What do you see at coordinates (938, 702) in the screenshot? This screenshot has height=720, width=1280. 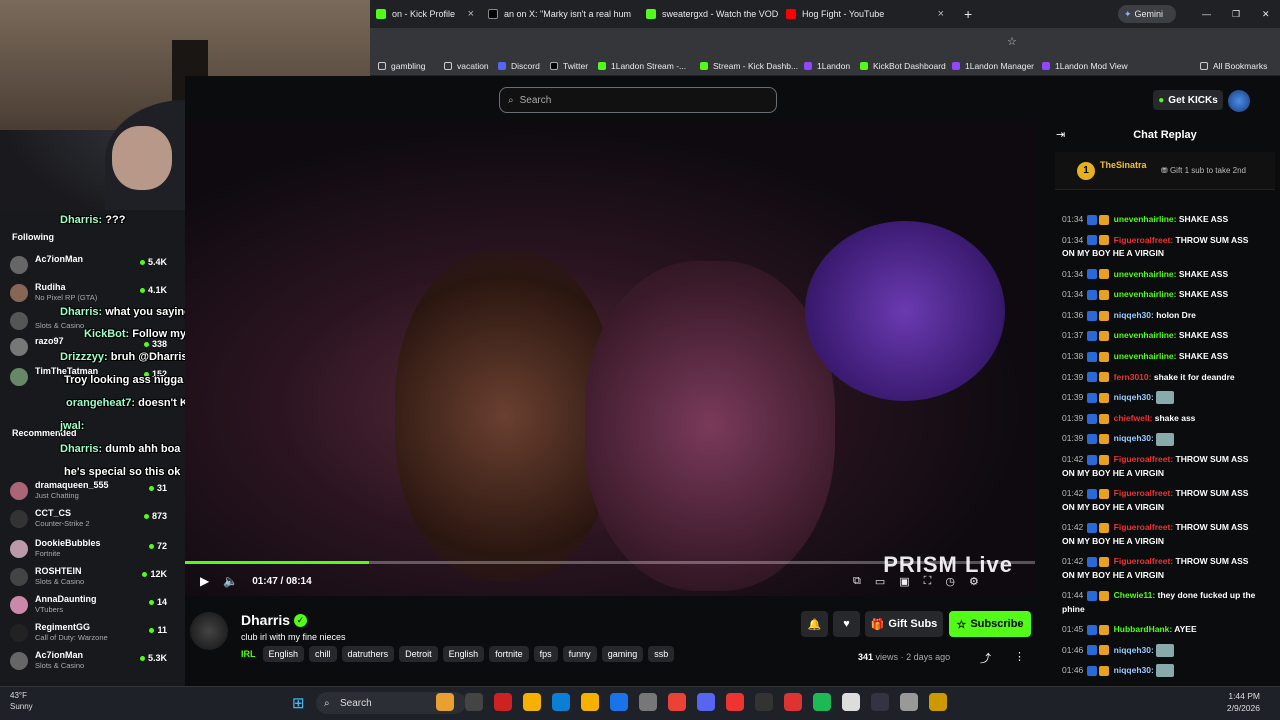 I see `app-active-icon` at bounding box center [938, 702].